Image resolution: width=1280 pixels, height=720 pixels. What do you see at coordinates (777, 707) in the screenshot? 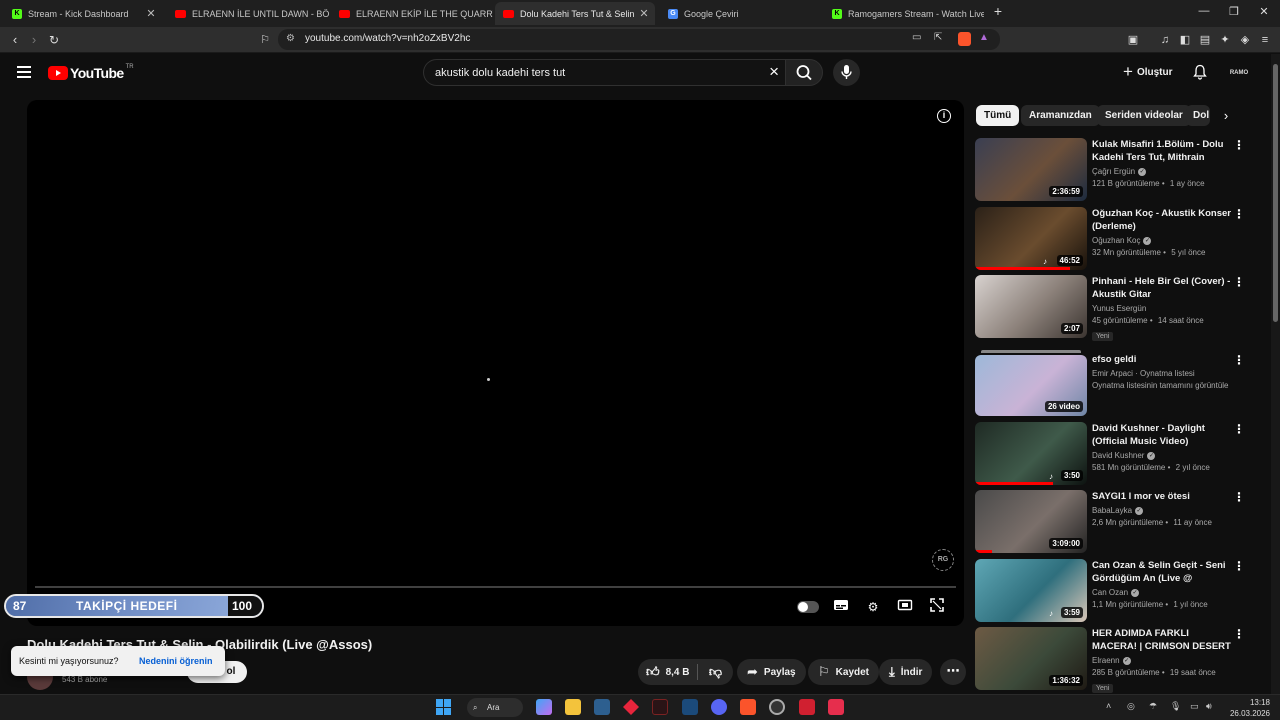
I see `chrome-icon` at bounding box center [777, 707].